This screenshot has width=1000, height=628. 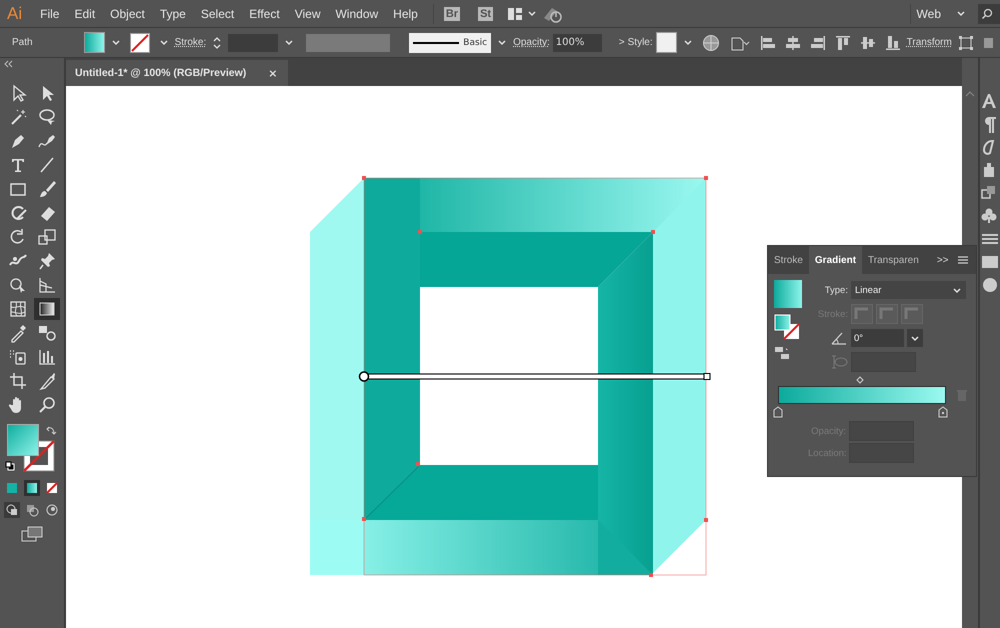 What do you see at coordinates (46, 117) in the screenshot?
I see `lasso-icon` at bounding box center [46, 117].